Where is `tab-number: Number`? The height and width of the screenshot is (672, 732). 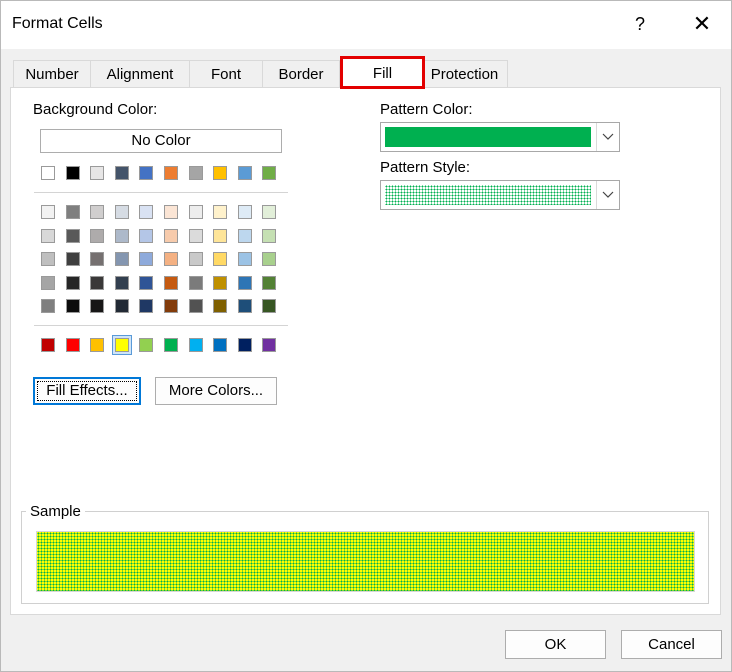 tab-number: Number is located at coordinates (52, 73).